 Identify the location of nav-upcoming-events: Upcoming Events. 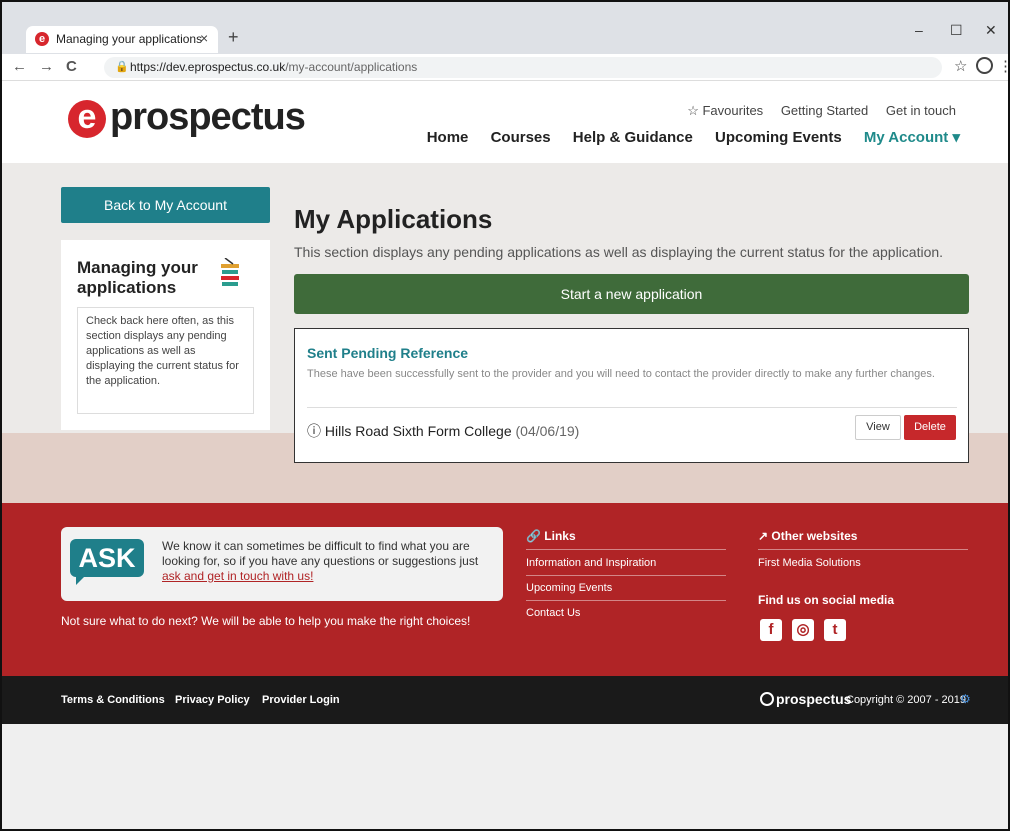
(778, 137).